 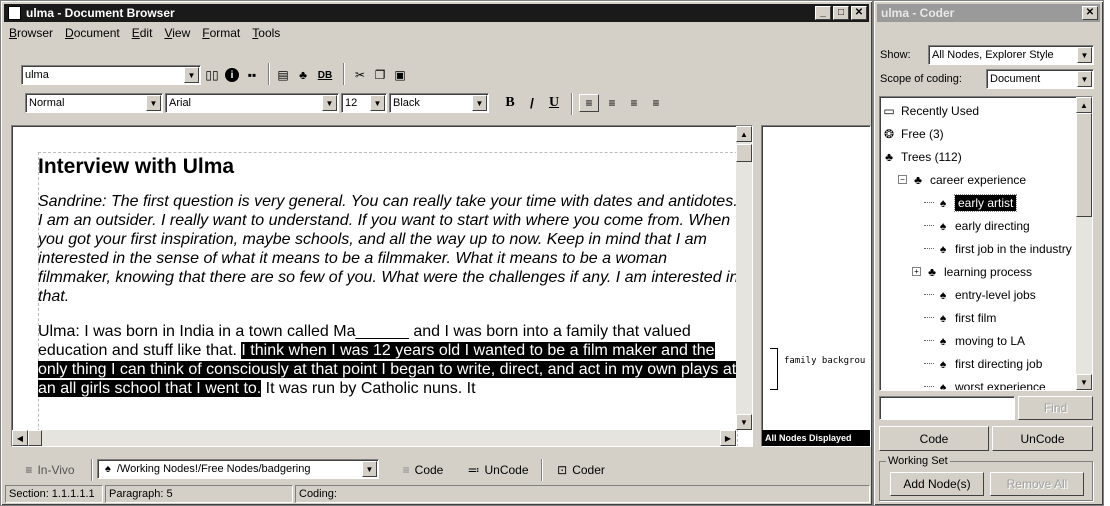 I want to click on scroll-right-icon: ▶, so click(x=728, y=438).